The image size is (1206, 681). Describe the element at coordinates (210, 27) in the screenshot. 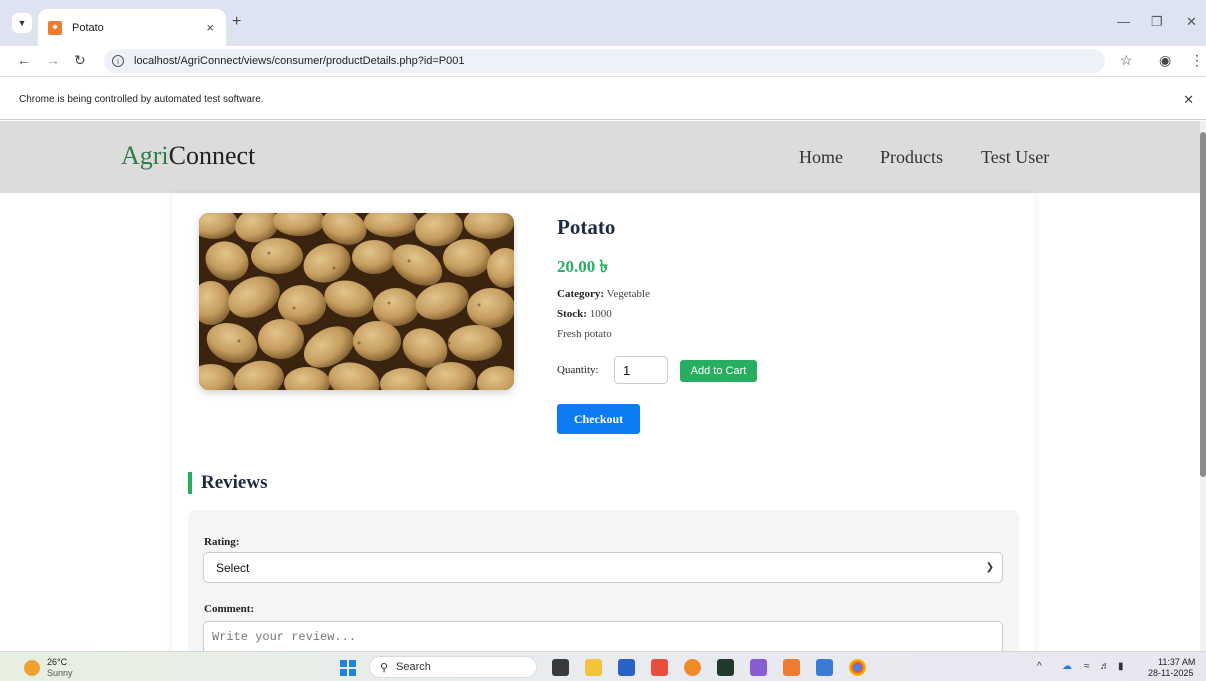

I see `tab-close-icon: ×` at that location.